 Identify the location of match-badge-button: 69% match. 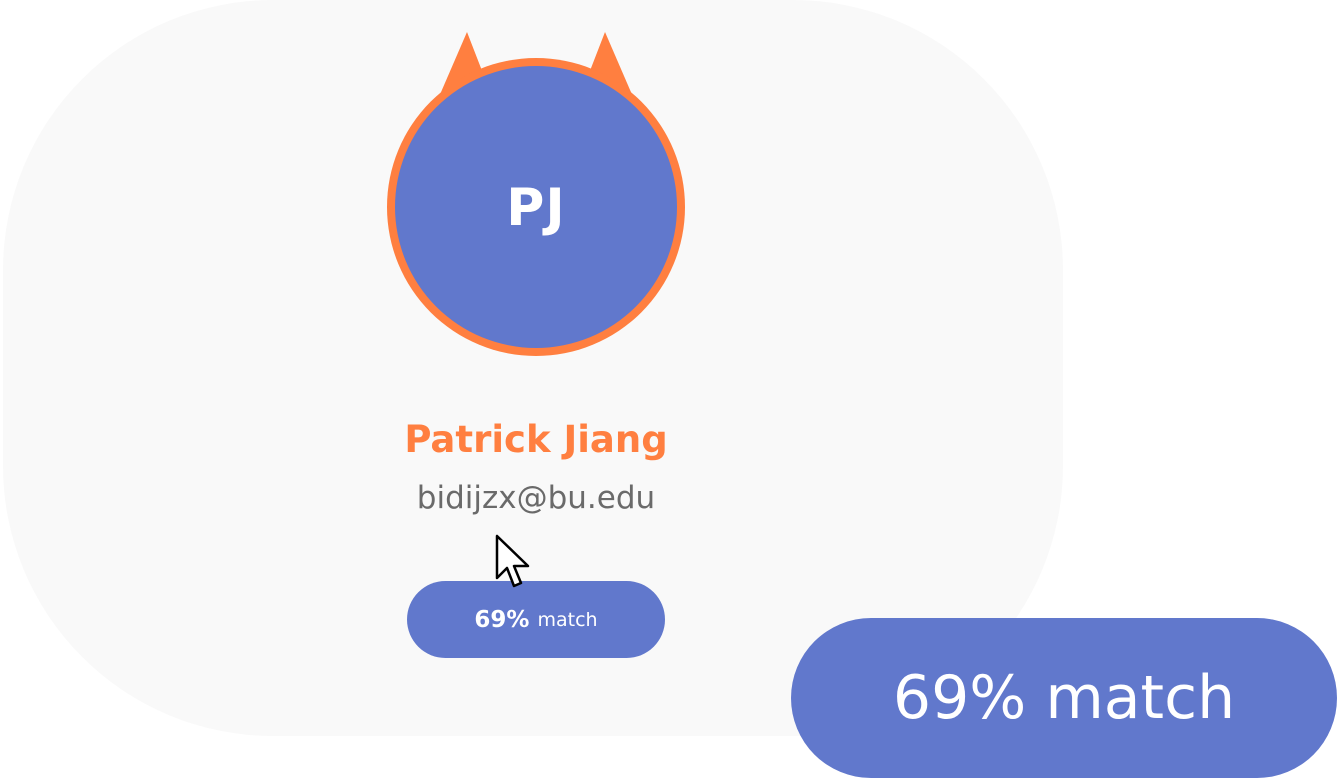
(536, 619).